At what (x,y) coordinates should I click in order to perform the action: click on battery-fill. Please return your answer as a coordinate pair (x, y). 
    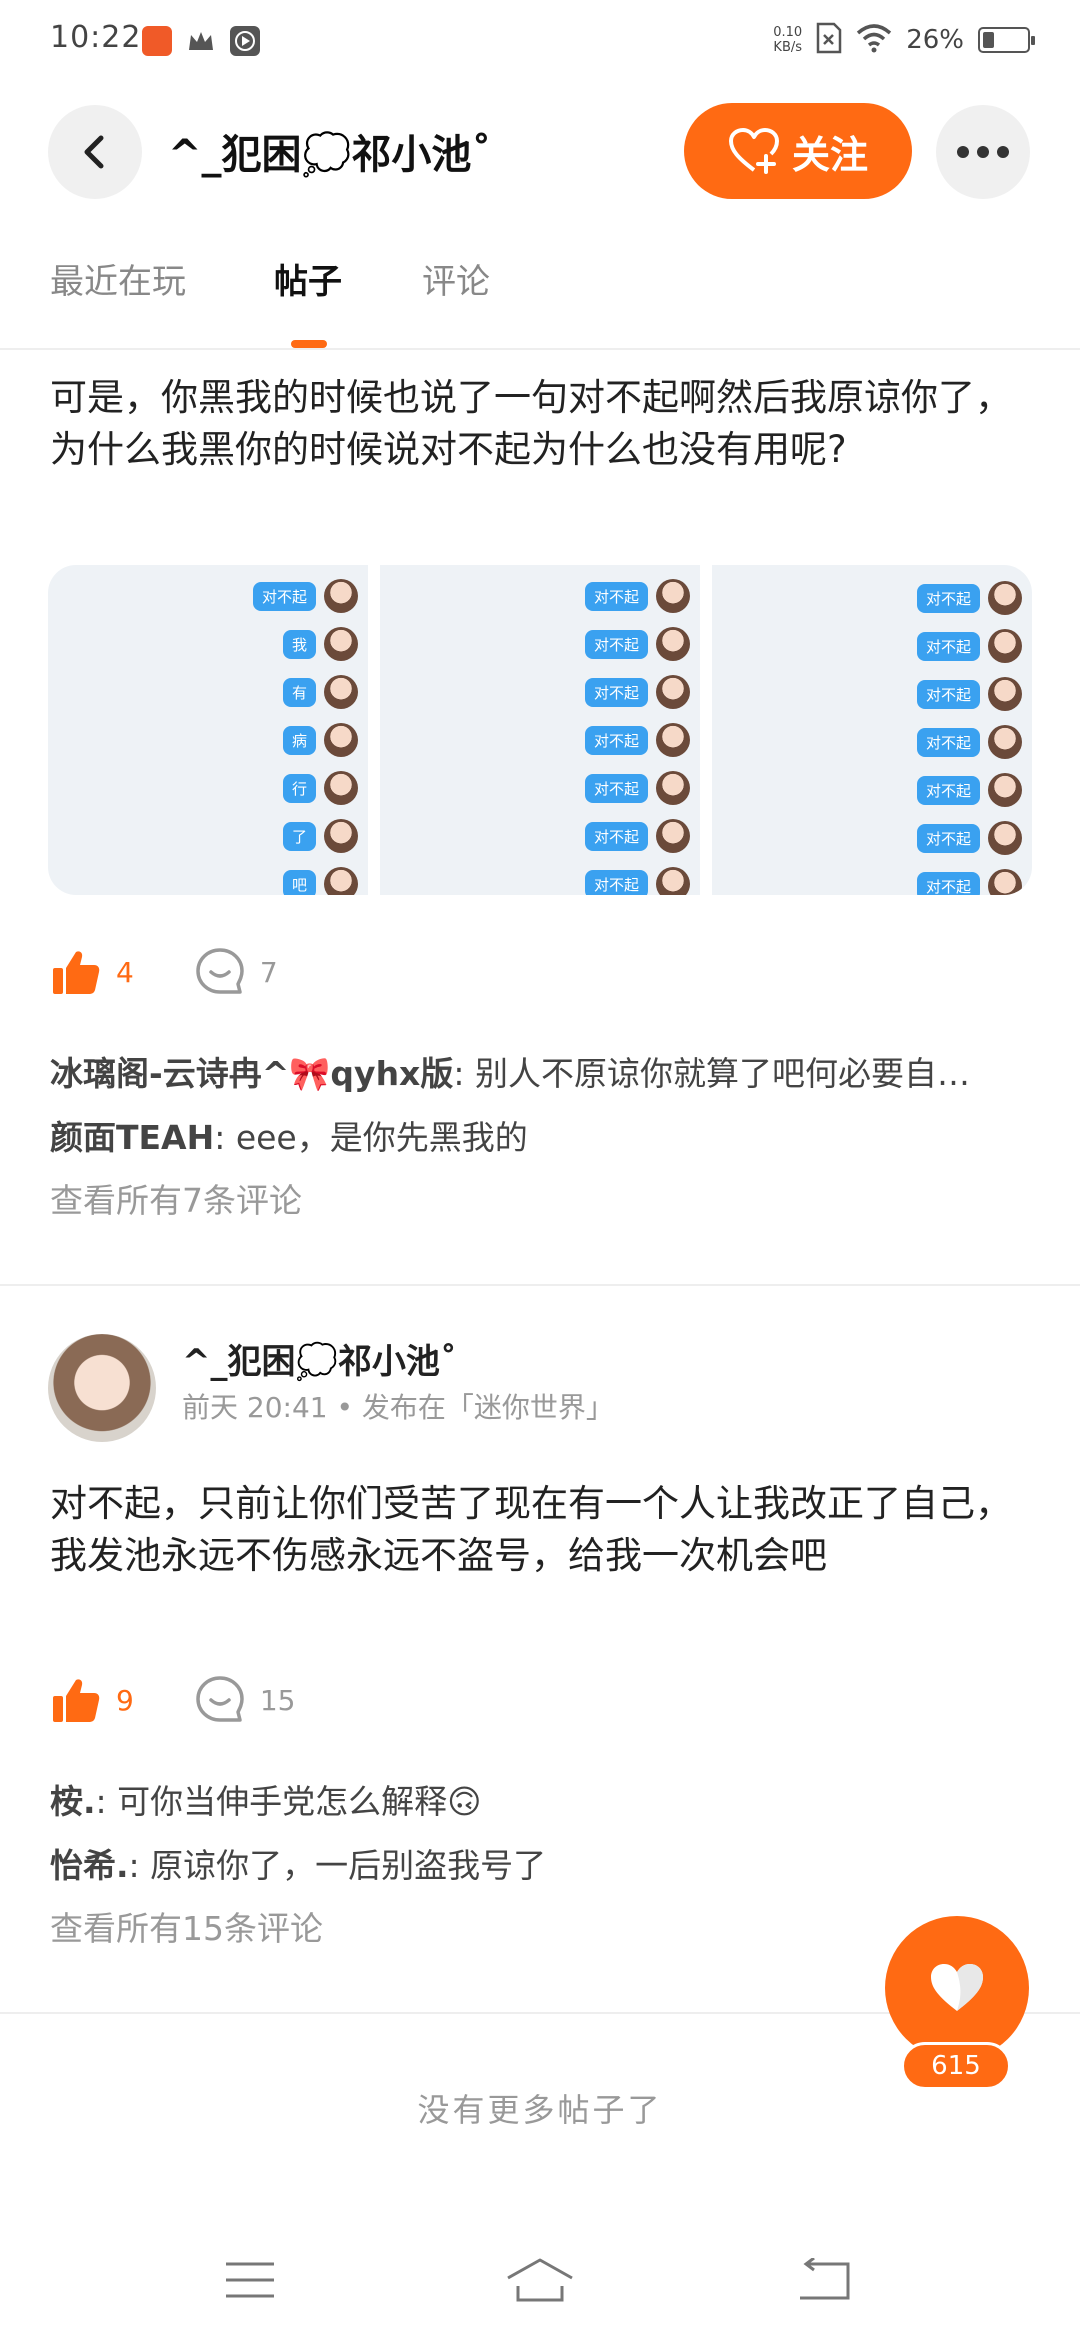
    Looking at the image, I should click on (988, 40).